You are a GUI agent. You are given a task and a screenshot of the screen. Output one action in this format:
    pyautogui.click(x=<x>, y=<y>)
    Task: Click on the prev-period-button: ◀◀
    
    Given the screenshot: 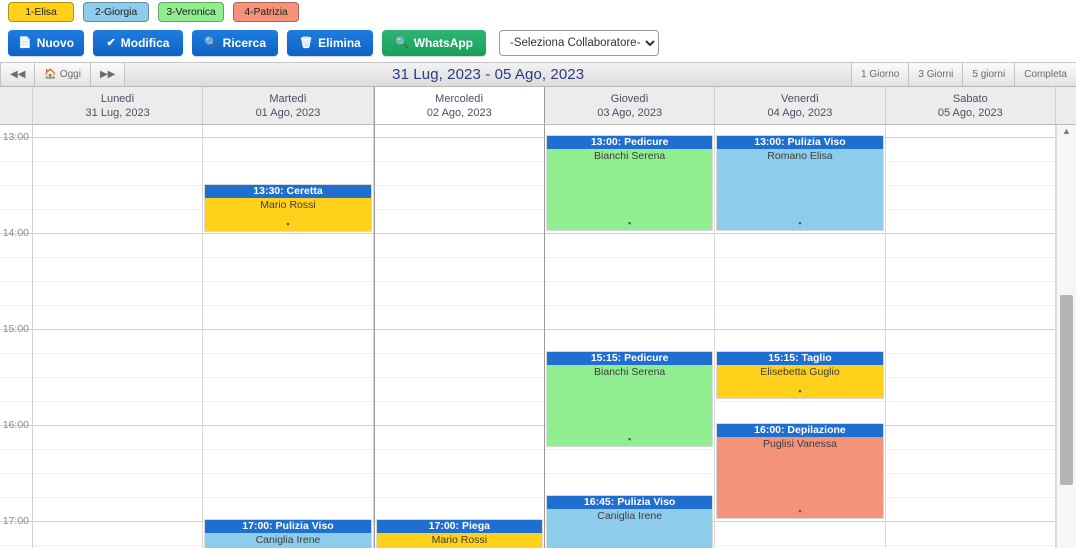 What is the action you would take?
    pyautogui.click(x=18, y=74)
    